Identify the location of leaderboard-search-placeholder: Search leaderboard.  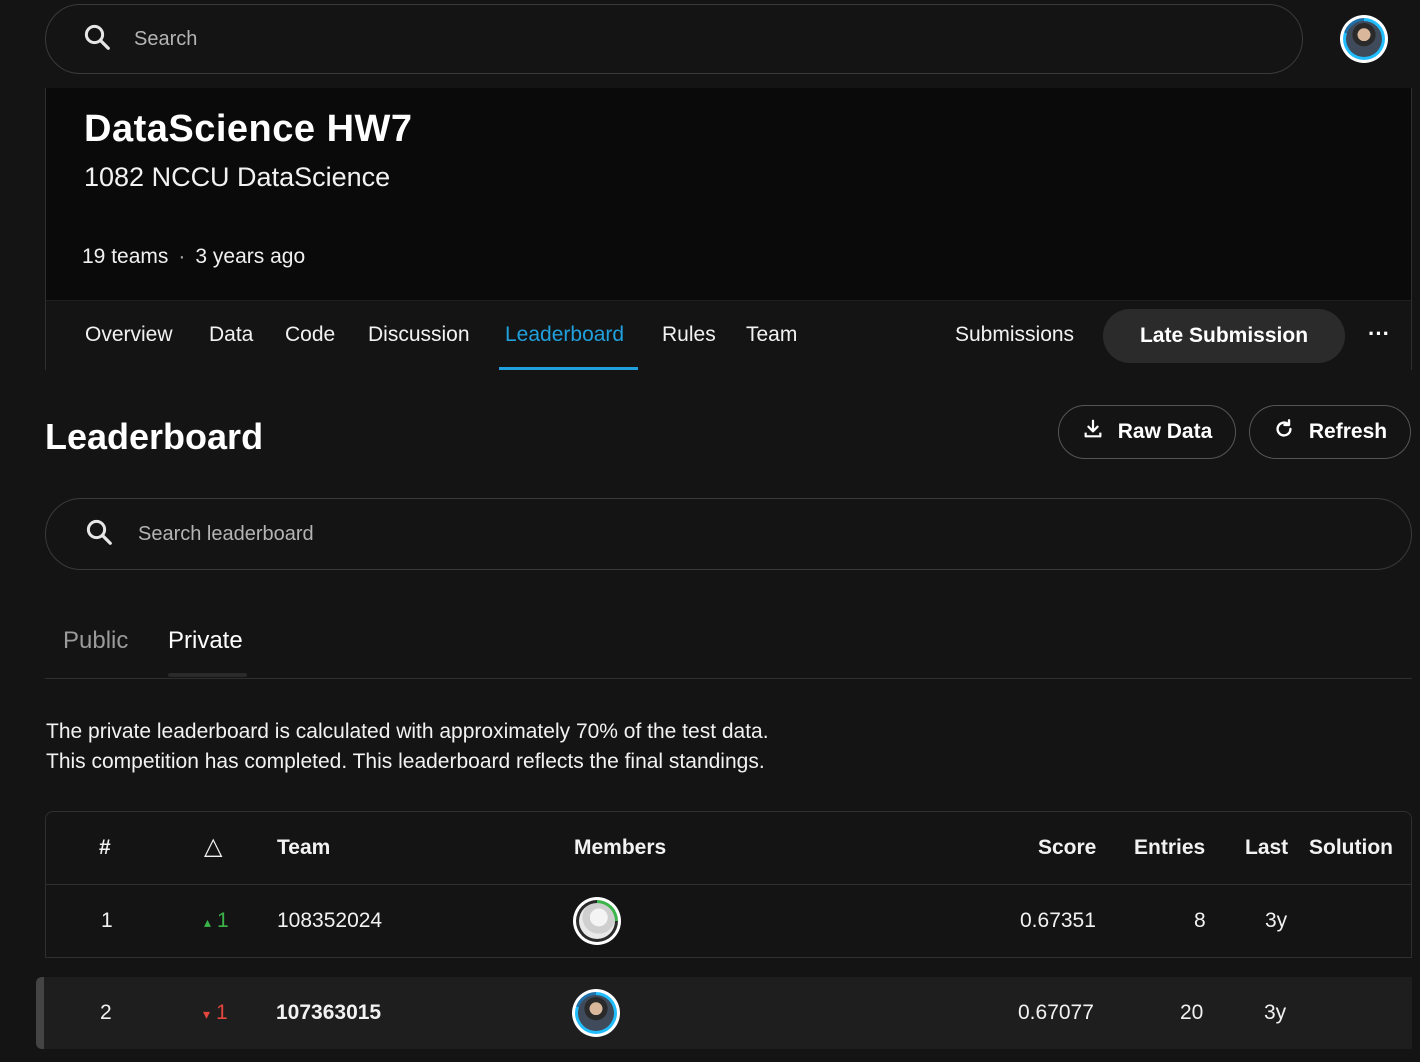
(226, 534).